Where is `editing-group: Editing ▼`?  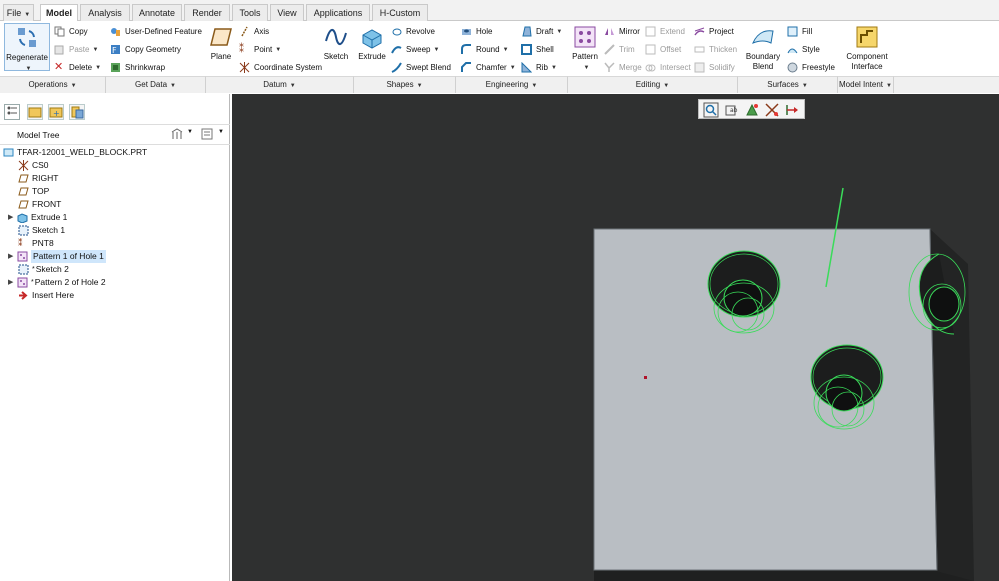 editing-group: Editing ▼ is located at coordinates (653, 84).